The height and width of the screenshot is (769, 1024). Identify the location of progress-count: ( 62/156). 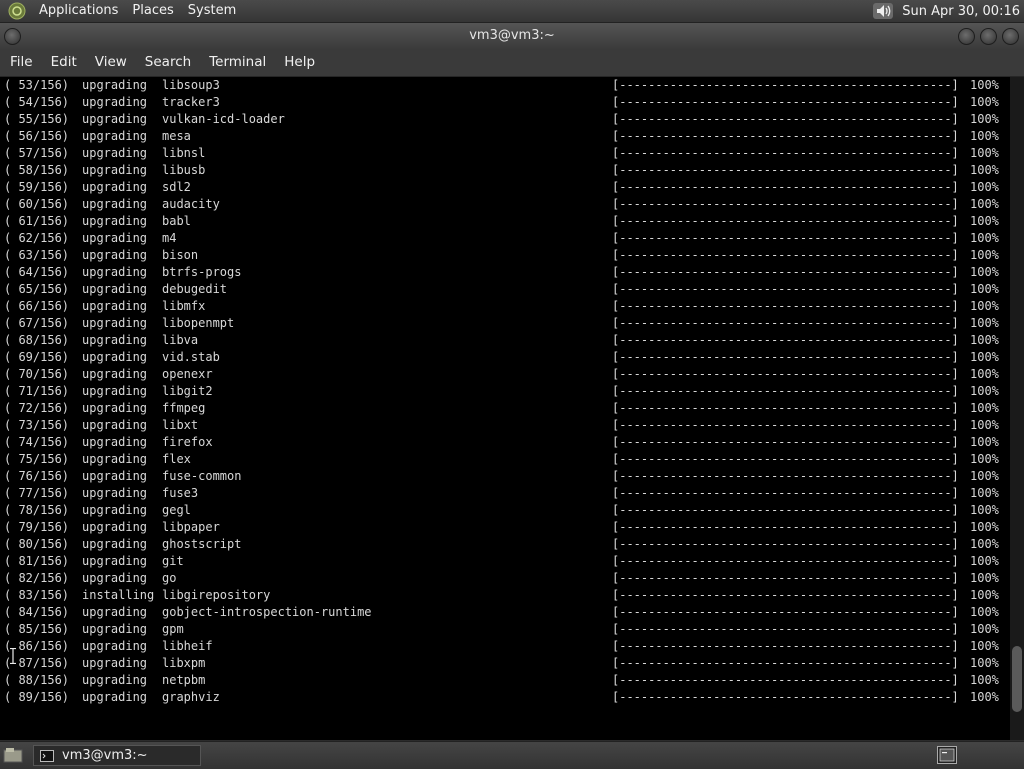
(37, 238).